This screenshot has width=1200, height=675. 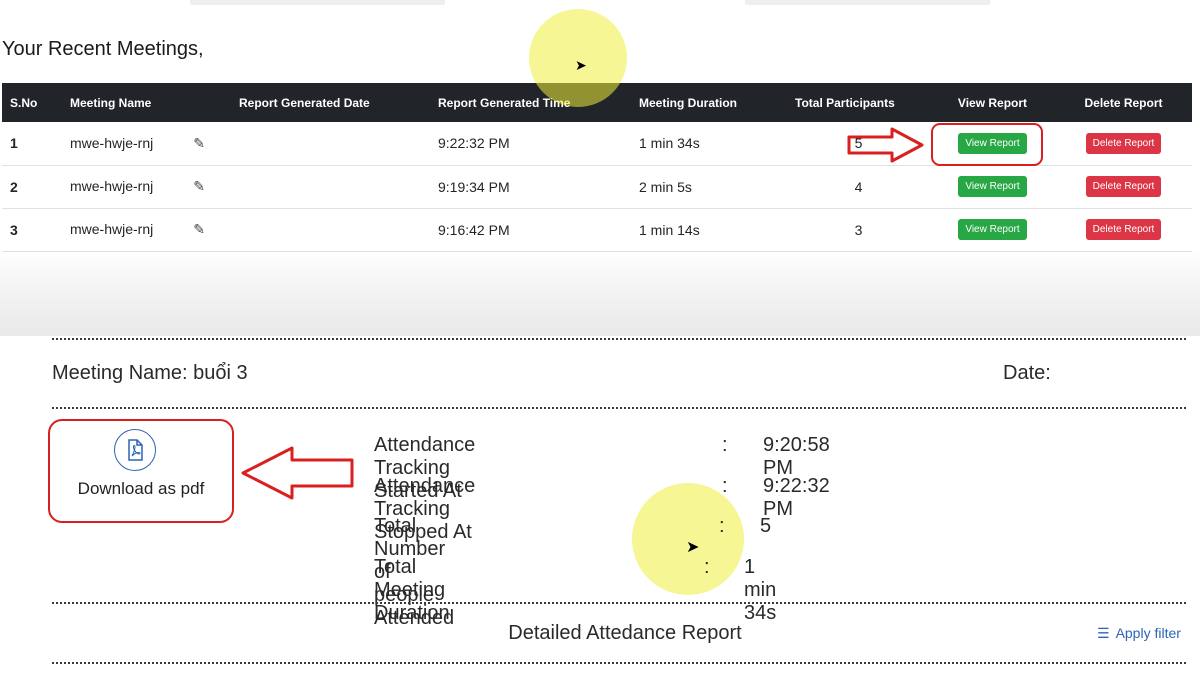 I want to click on filter-icon: ☰, so click(x=1103, y=633).